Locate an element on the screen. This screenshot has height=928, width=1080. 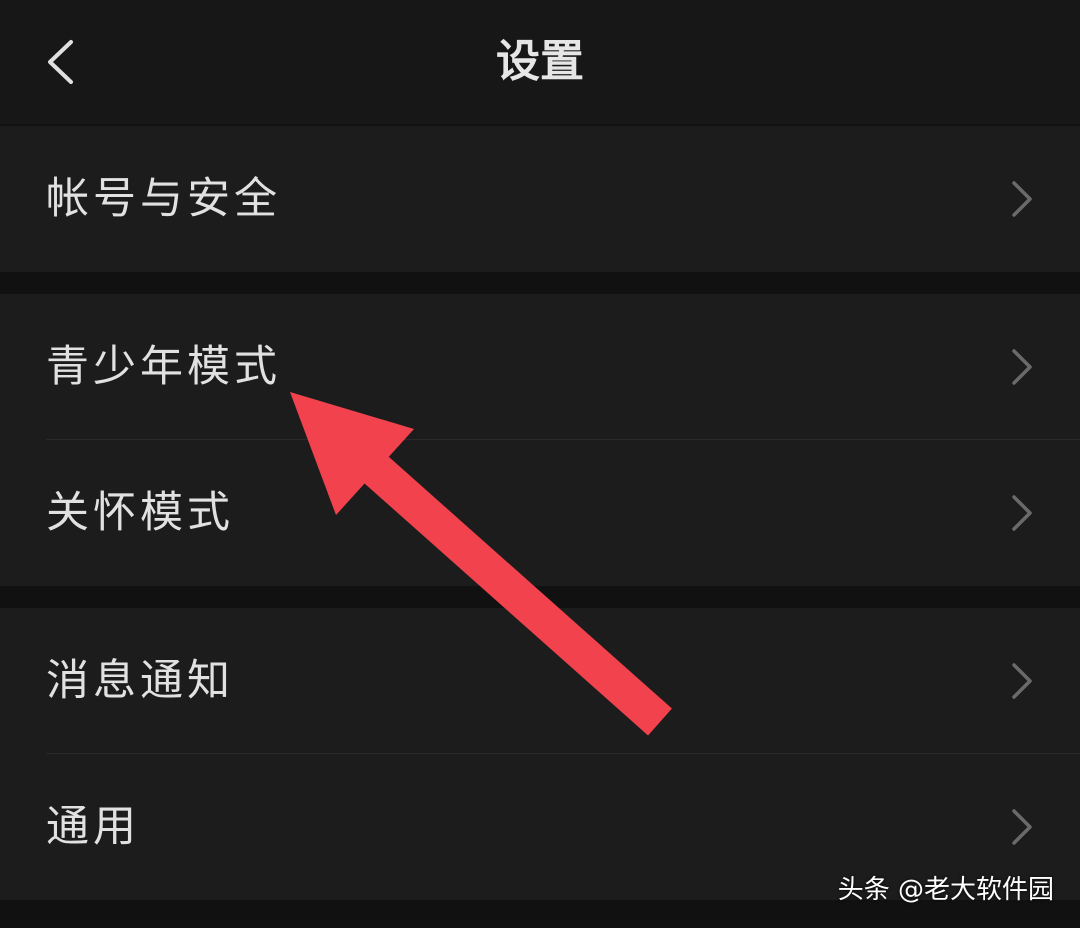
settings-item-label: 消息通知 is located at coordinates (140, 681).